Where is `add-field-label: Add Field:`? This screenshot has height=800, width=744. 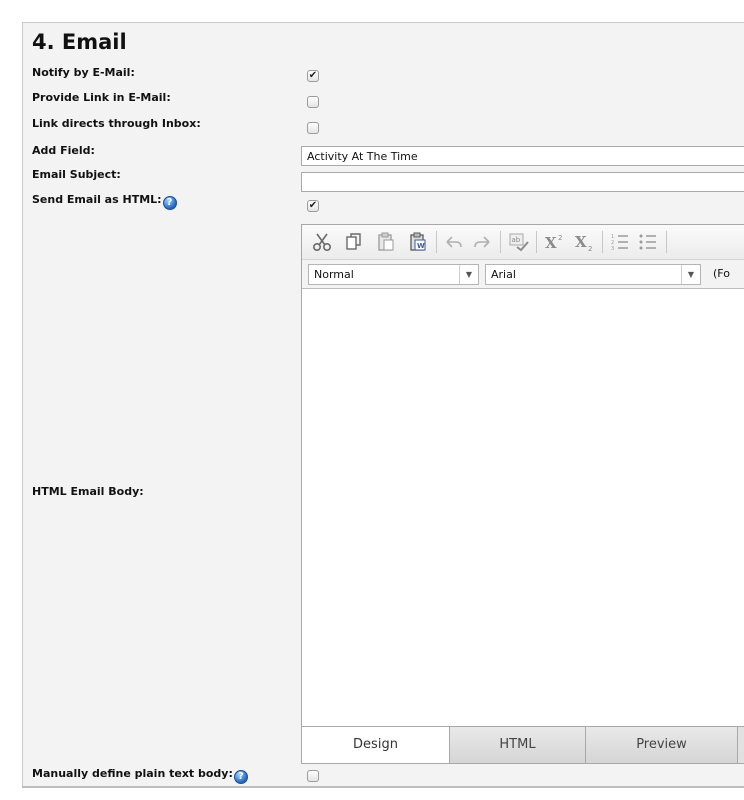
add-field-label: Add Field: is located at coordinates (63, 150).